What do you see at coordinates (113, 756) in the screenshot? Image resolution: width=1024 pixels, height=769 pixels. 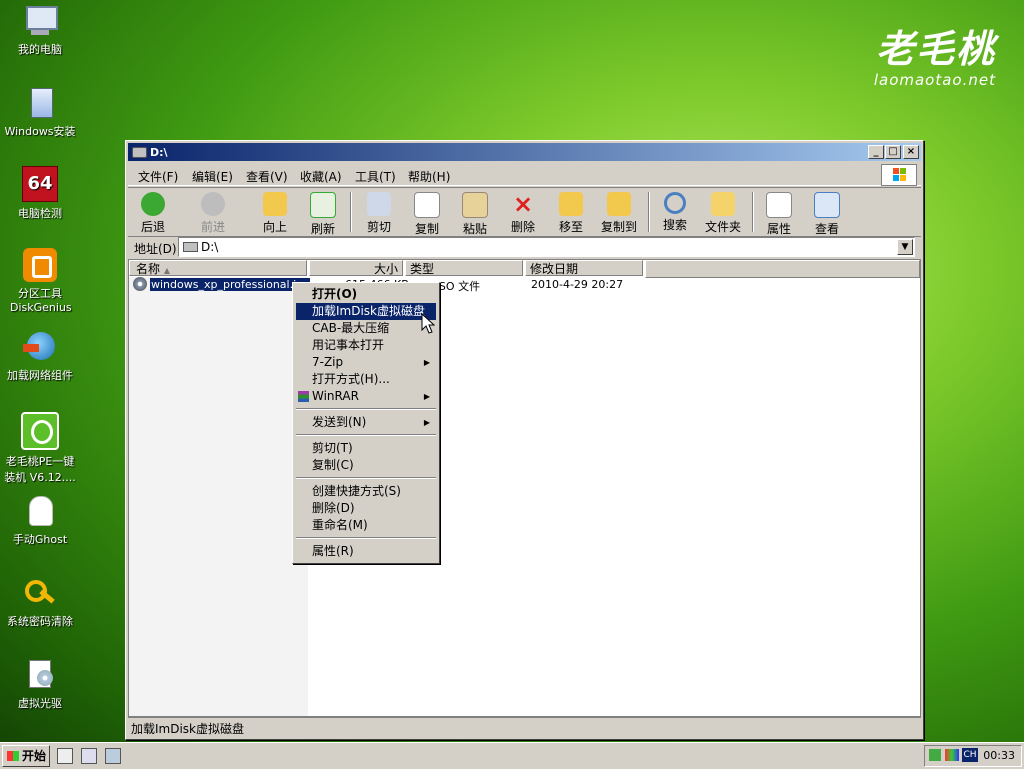 I see `quicklaunch-window-icon` at bounding box center [113, 756].